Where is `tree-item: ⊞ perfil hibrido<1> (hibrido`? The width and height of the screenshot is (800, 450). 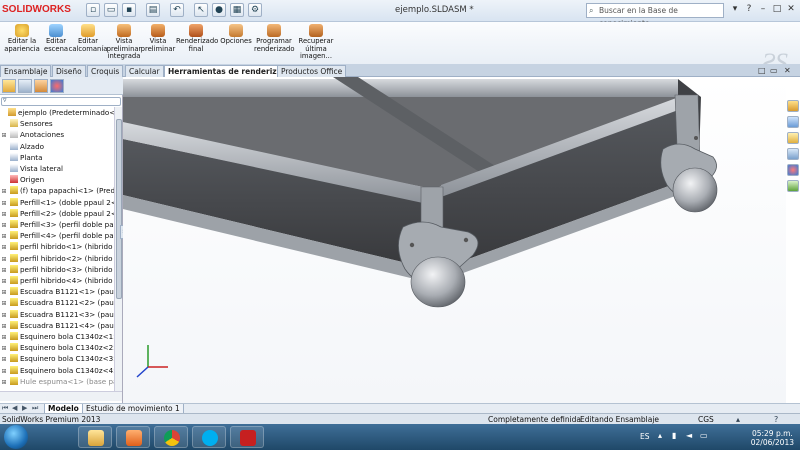
tree-item: ⊞ perfil hibrido<1> (hibrido is located at coordinates (57, 246).